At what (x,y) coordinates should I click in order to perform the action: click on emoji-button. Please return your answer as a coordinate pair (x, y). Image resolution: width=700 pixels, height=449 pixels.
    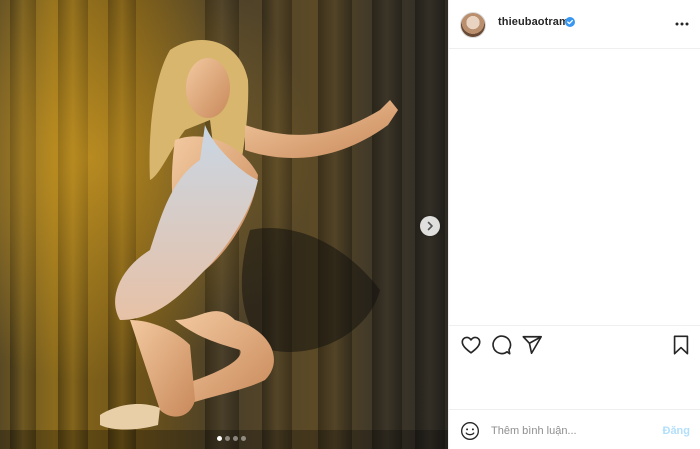
    Looking at the image, I should click on (470, 431).